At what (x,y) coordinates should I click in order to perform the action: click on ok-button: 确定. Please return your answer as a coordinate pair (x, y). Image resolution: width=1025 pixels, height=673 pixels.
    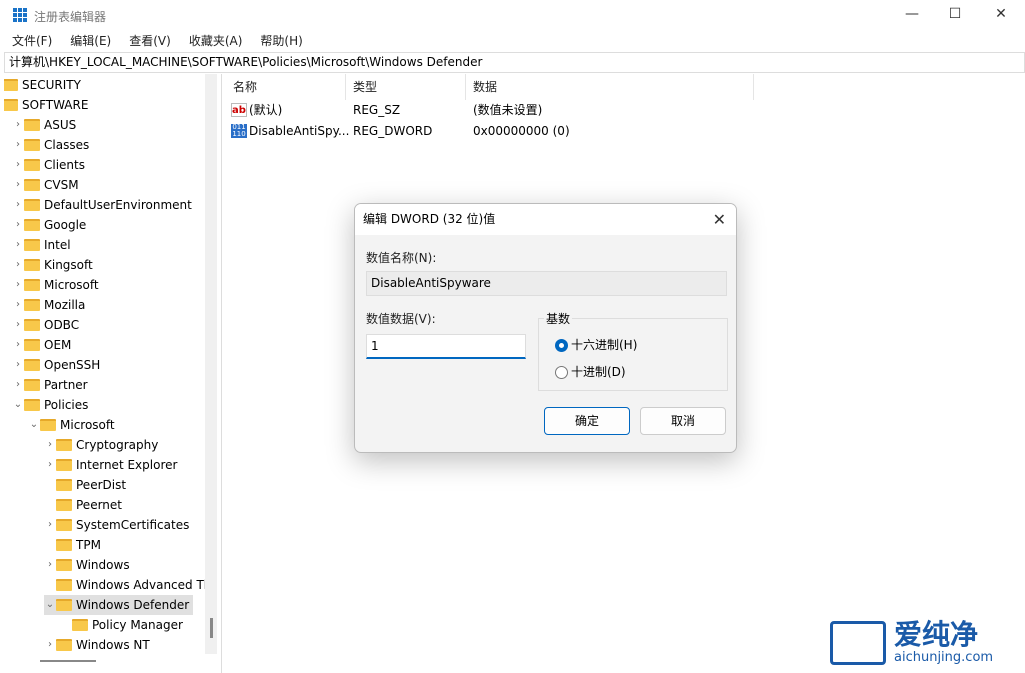
    Looking at the image, I should click on (587, 421).